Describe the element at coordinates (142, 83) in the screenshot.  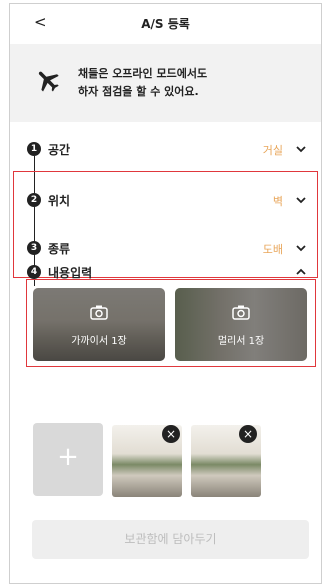
I see `banner-message: 채들은 오프라인 모드에서도 하자 점검을 할 수 있어요.` at that location.